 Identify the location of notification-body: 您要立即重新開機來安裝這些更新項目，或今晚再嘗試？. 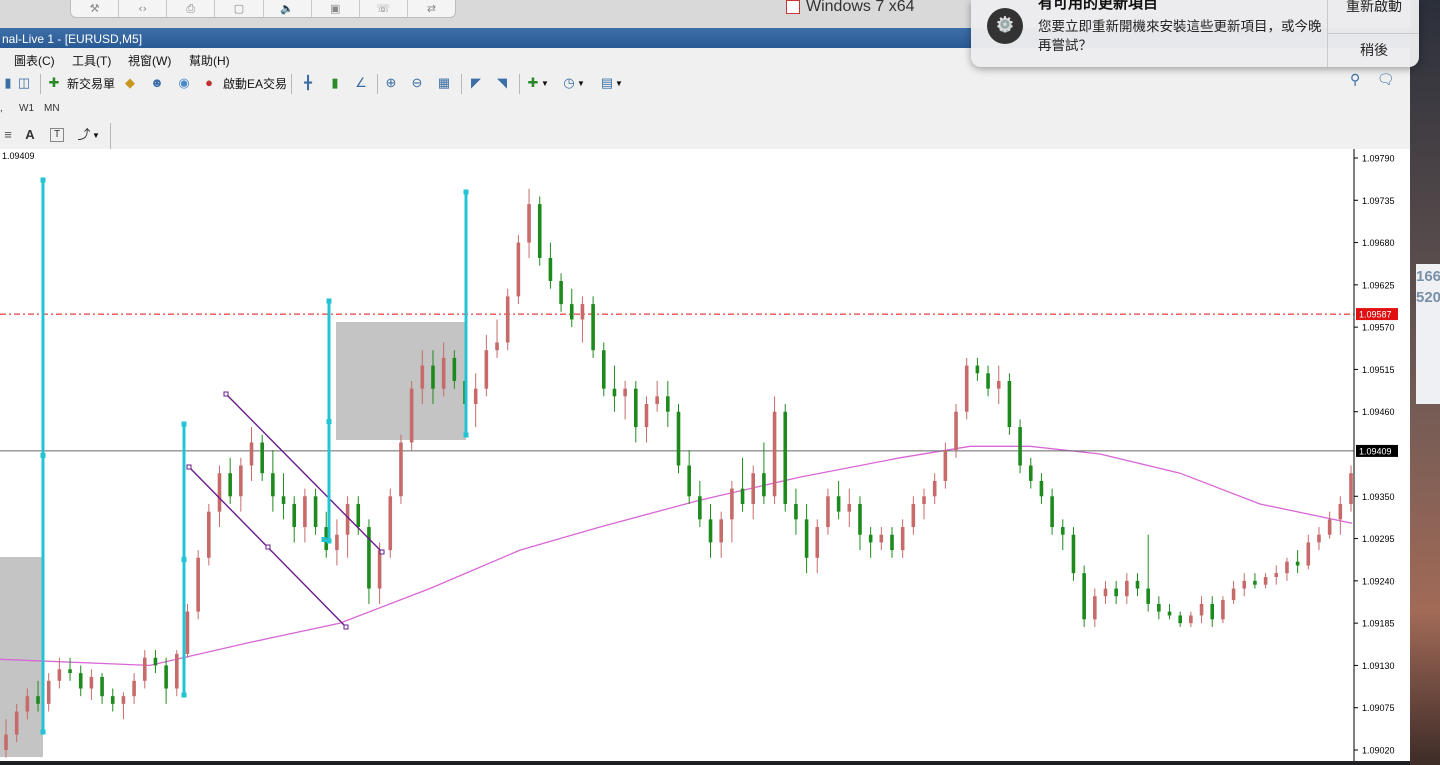
(1180, 36).